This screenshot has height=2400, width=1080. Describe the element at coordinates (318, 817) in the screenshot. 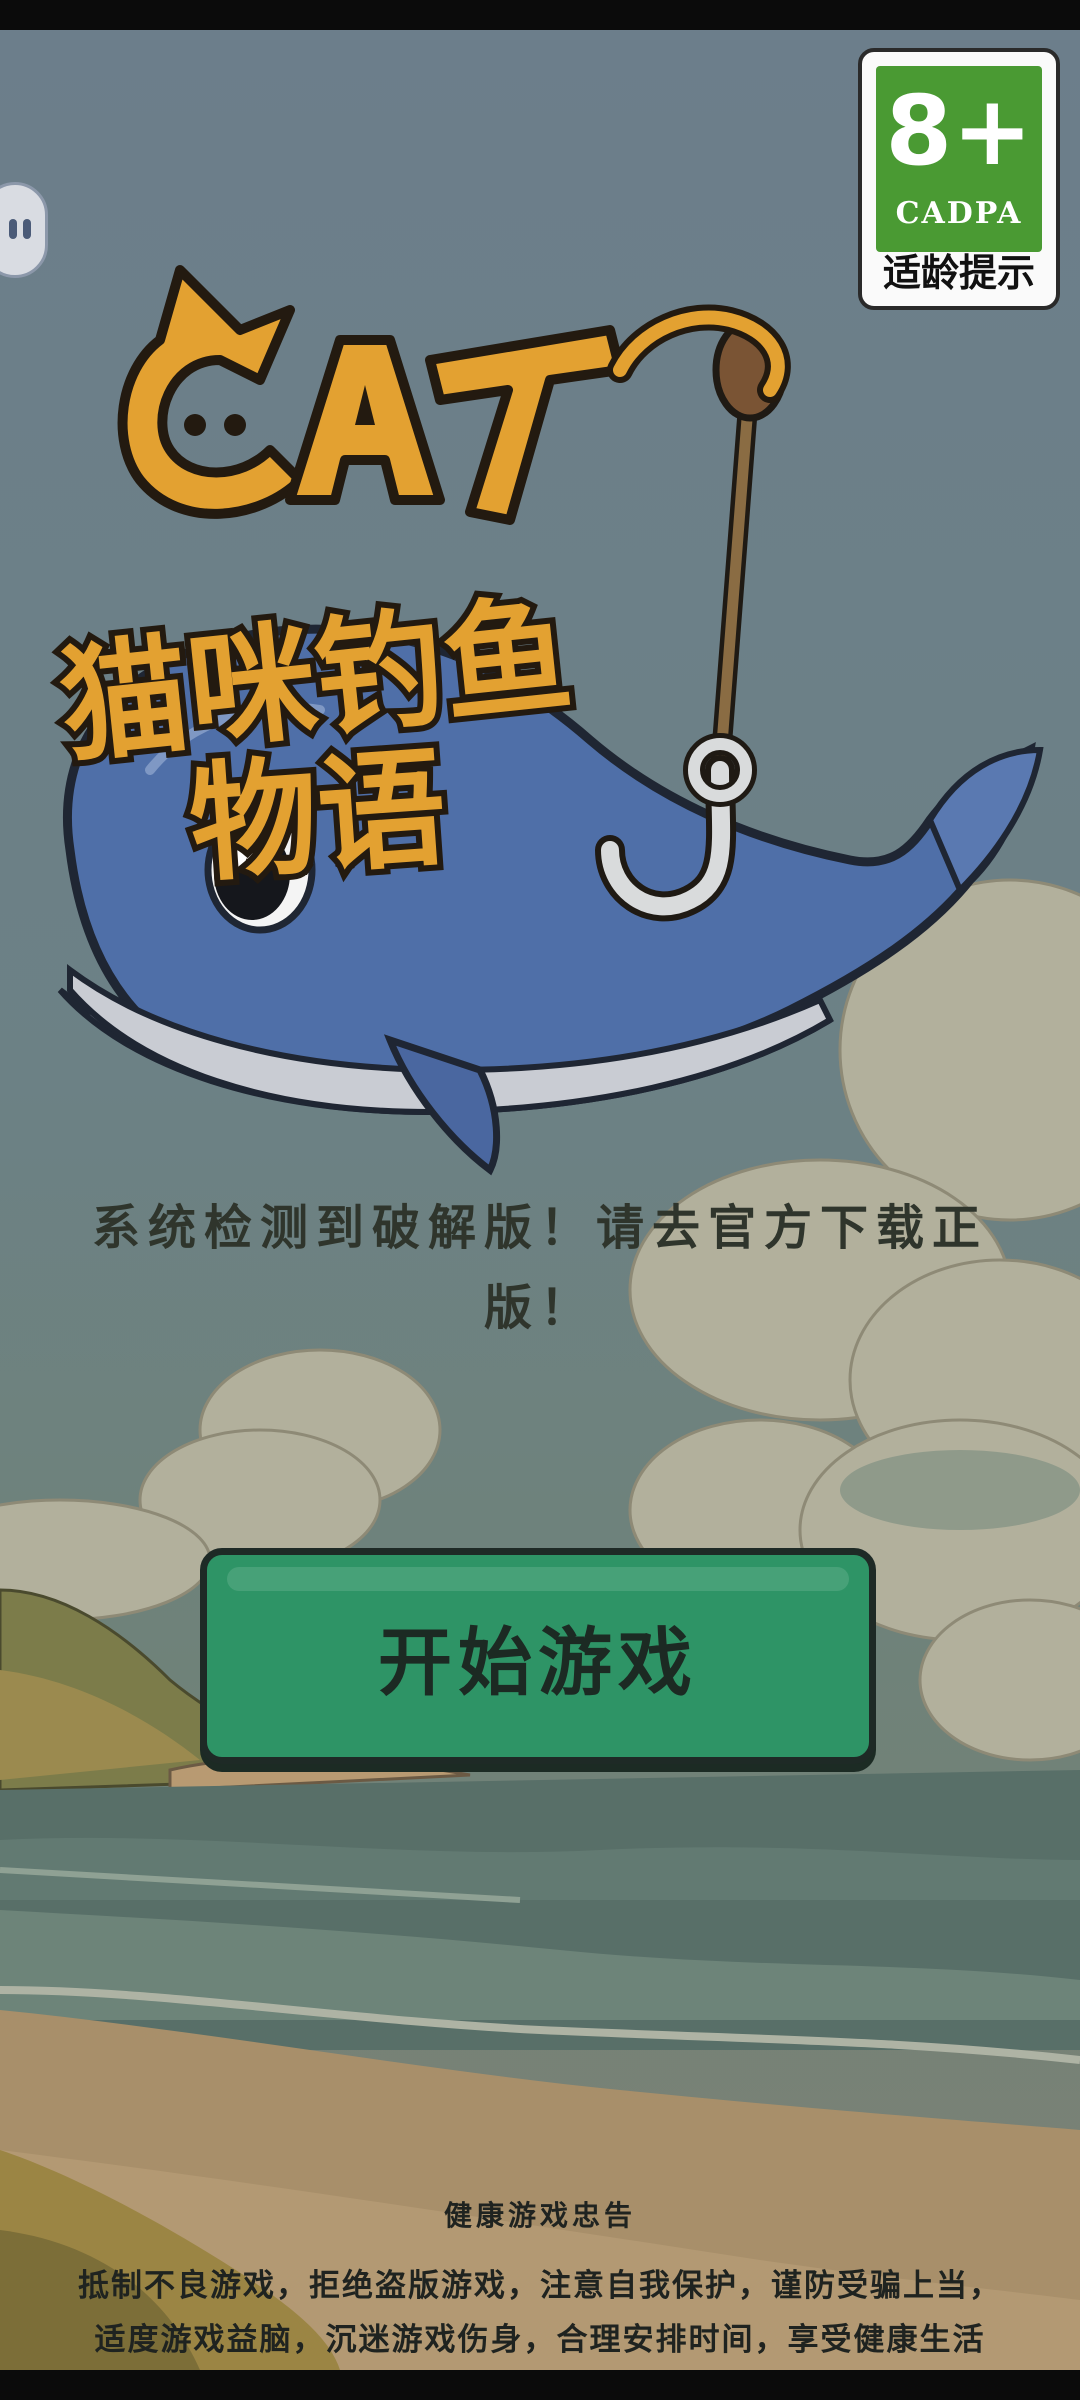

I see `logo-title-line2: 物语` at that location.